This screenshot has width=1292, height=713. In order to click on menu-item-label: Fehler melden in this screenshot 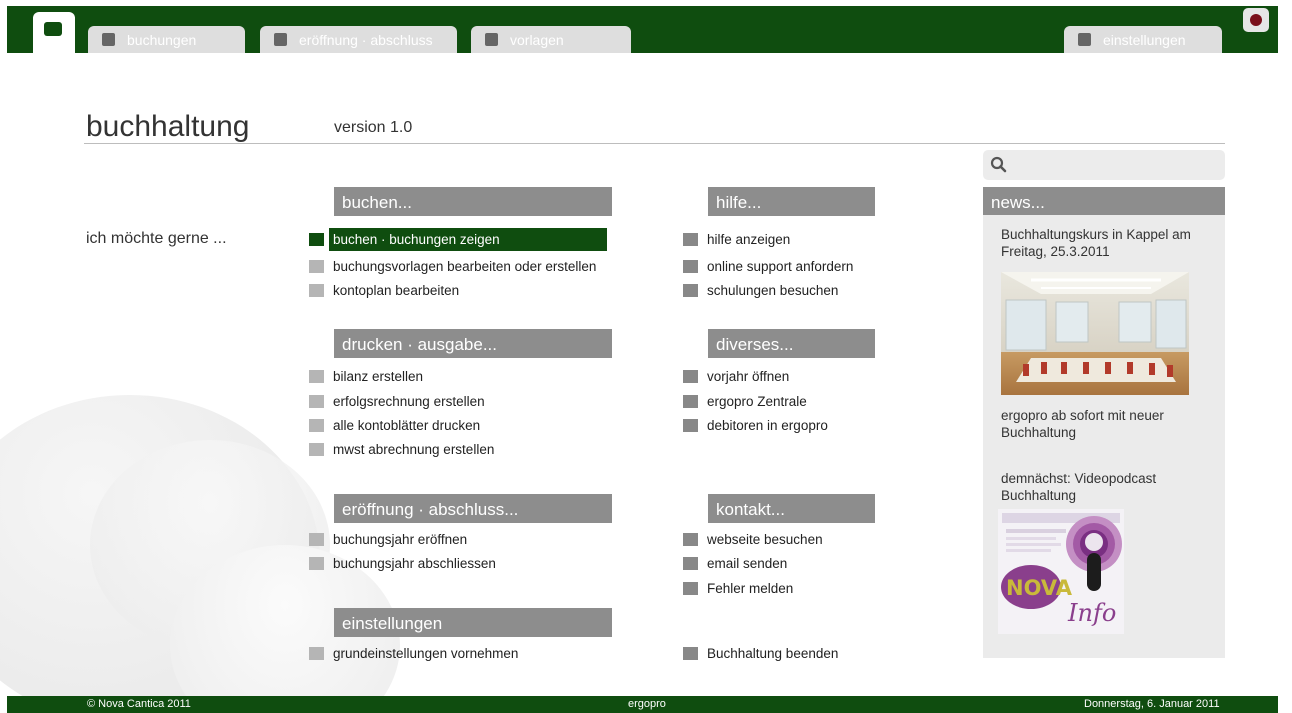, I will do `click(750, 588)`.